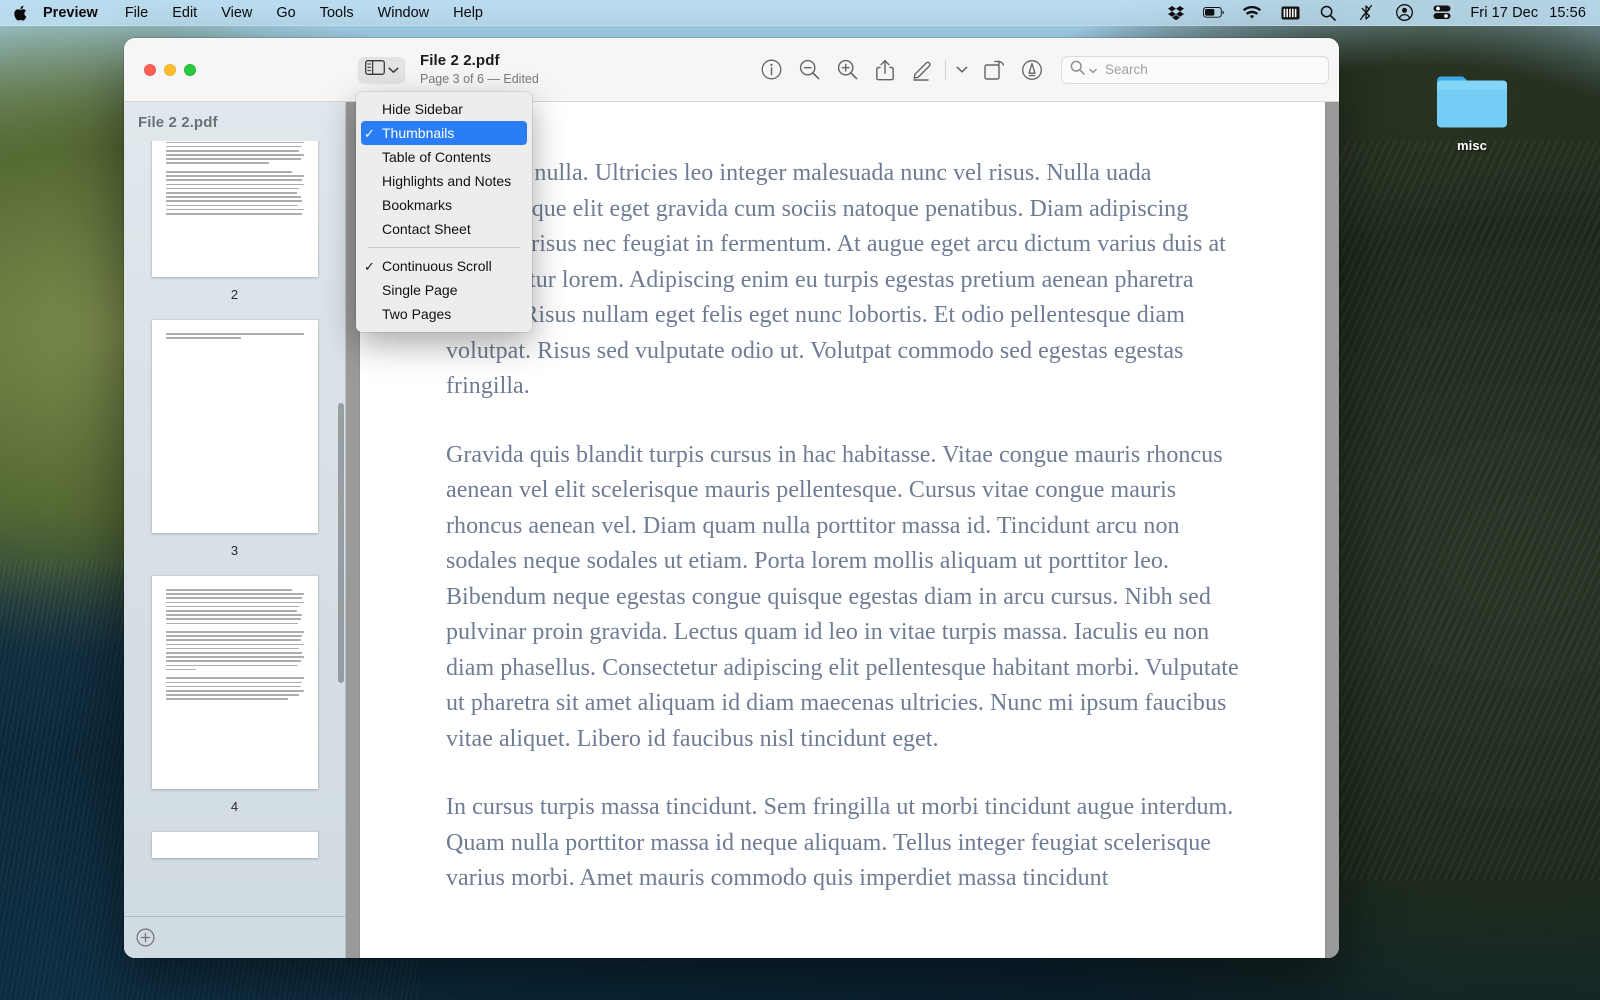 The height and width of the screenshot is (1000, 1600). Describe the element at coordinates (184, 13) in the screenshot. I see `menu-item-edit: Edit` at that location.